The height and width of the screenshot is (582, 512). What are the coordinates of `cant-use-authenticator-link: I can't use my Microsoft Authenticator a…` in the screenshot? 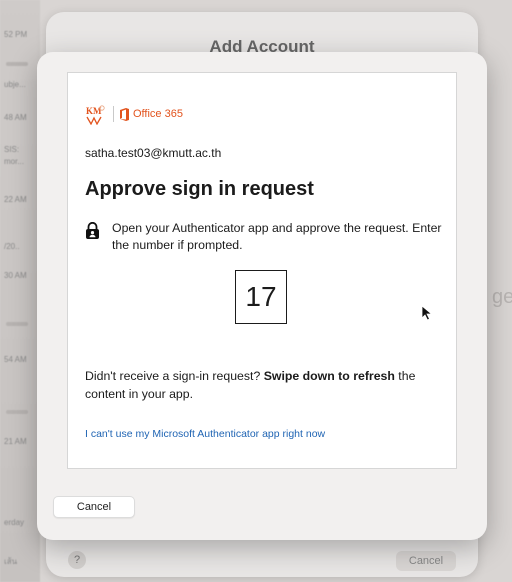 It's located at (205, 434).